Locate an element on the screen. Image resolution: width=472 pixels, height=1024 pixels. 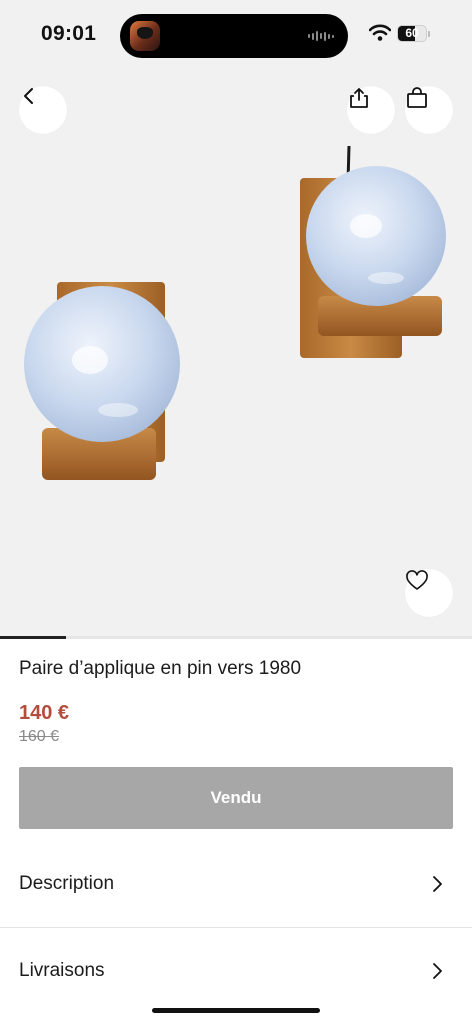
battery-icon: 60 is located at coordinates (412, 33).